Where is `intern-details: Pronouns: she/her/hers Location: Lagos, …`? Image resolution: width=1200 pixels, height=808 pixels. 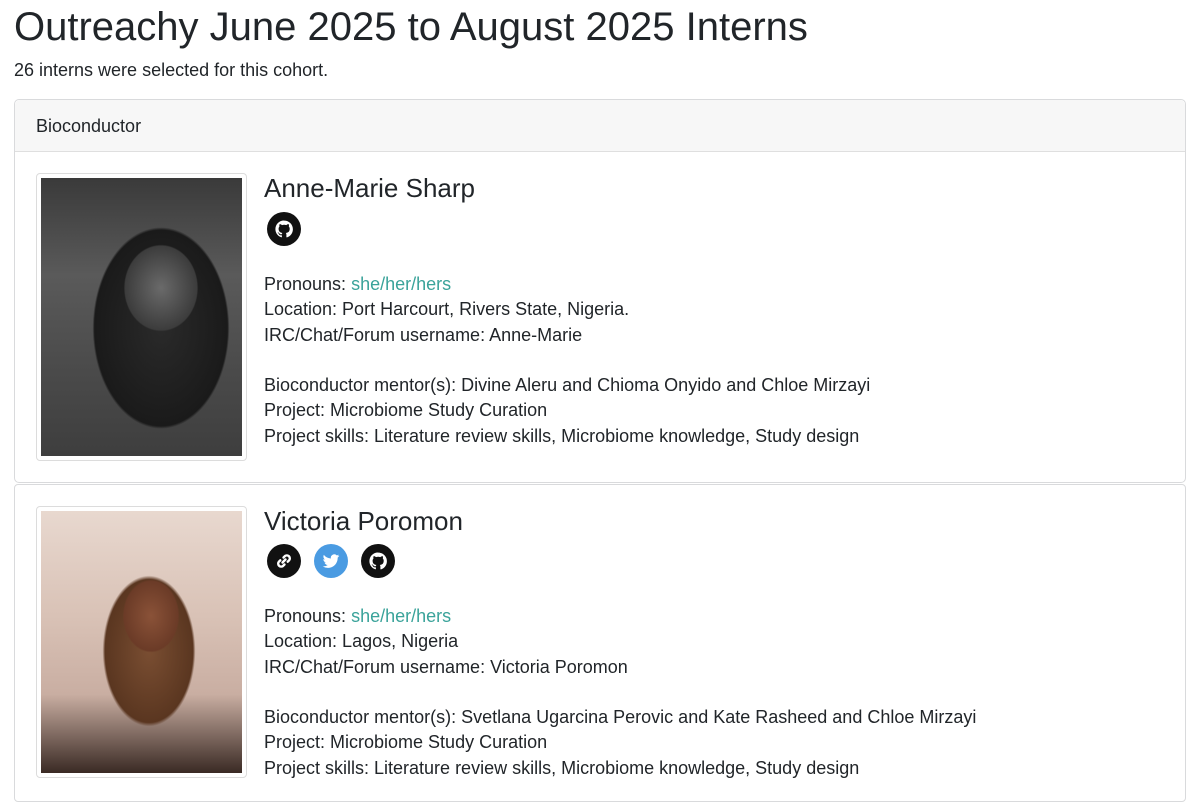 intern-details: Pronouns: she/her/hers Location: Lagos, … is located at coordinates (620, 692).